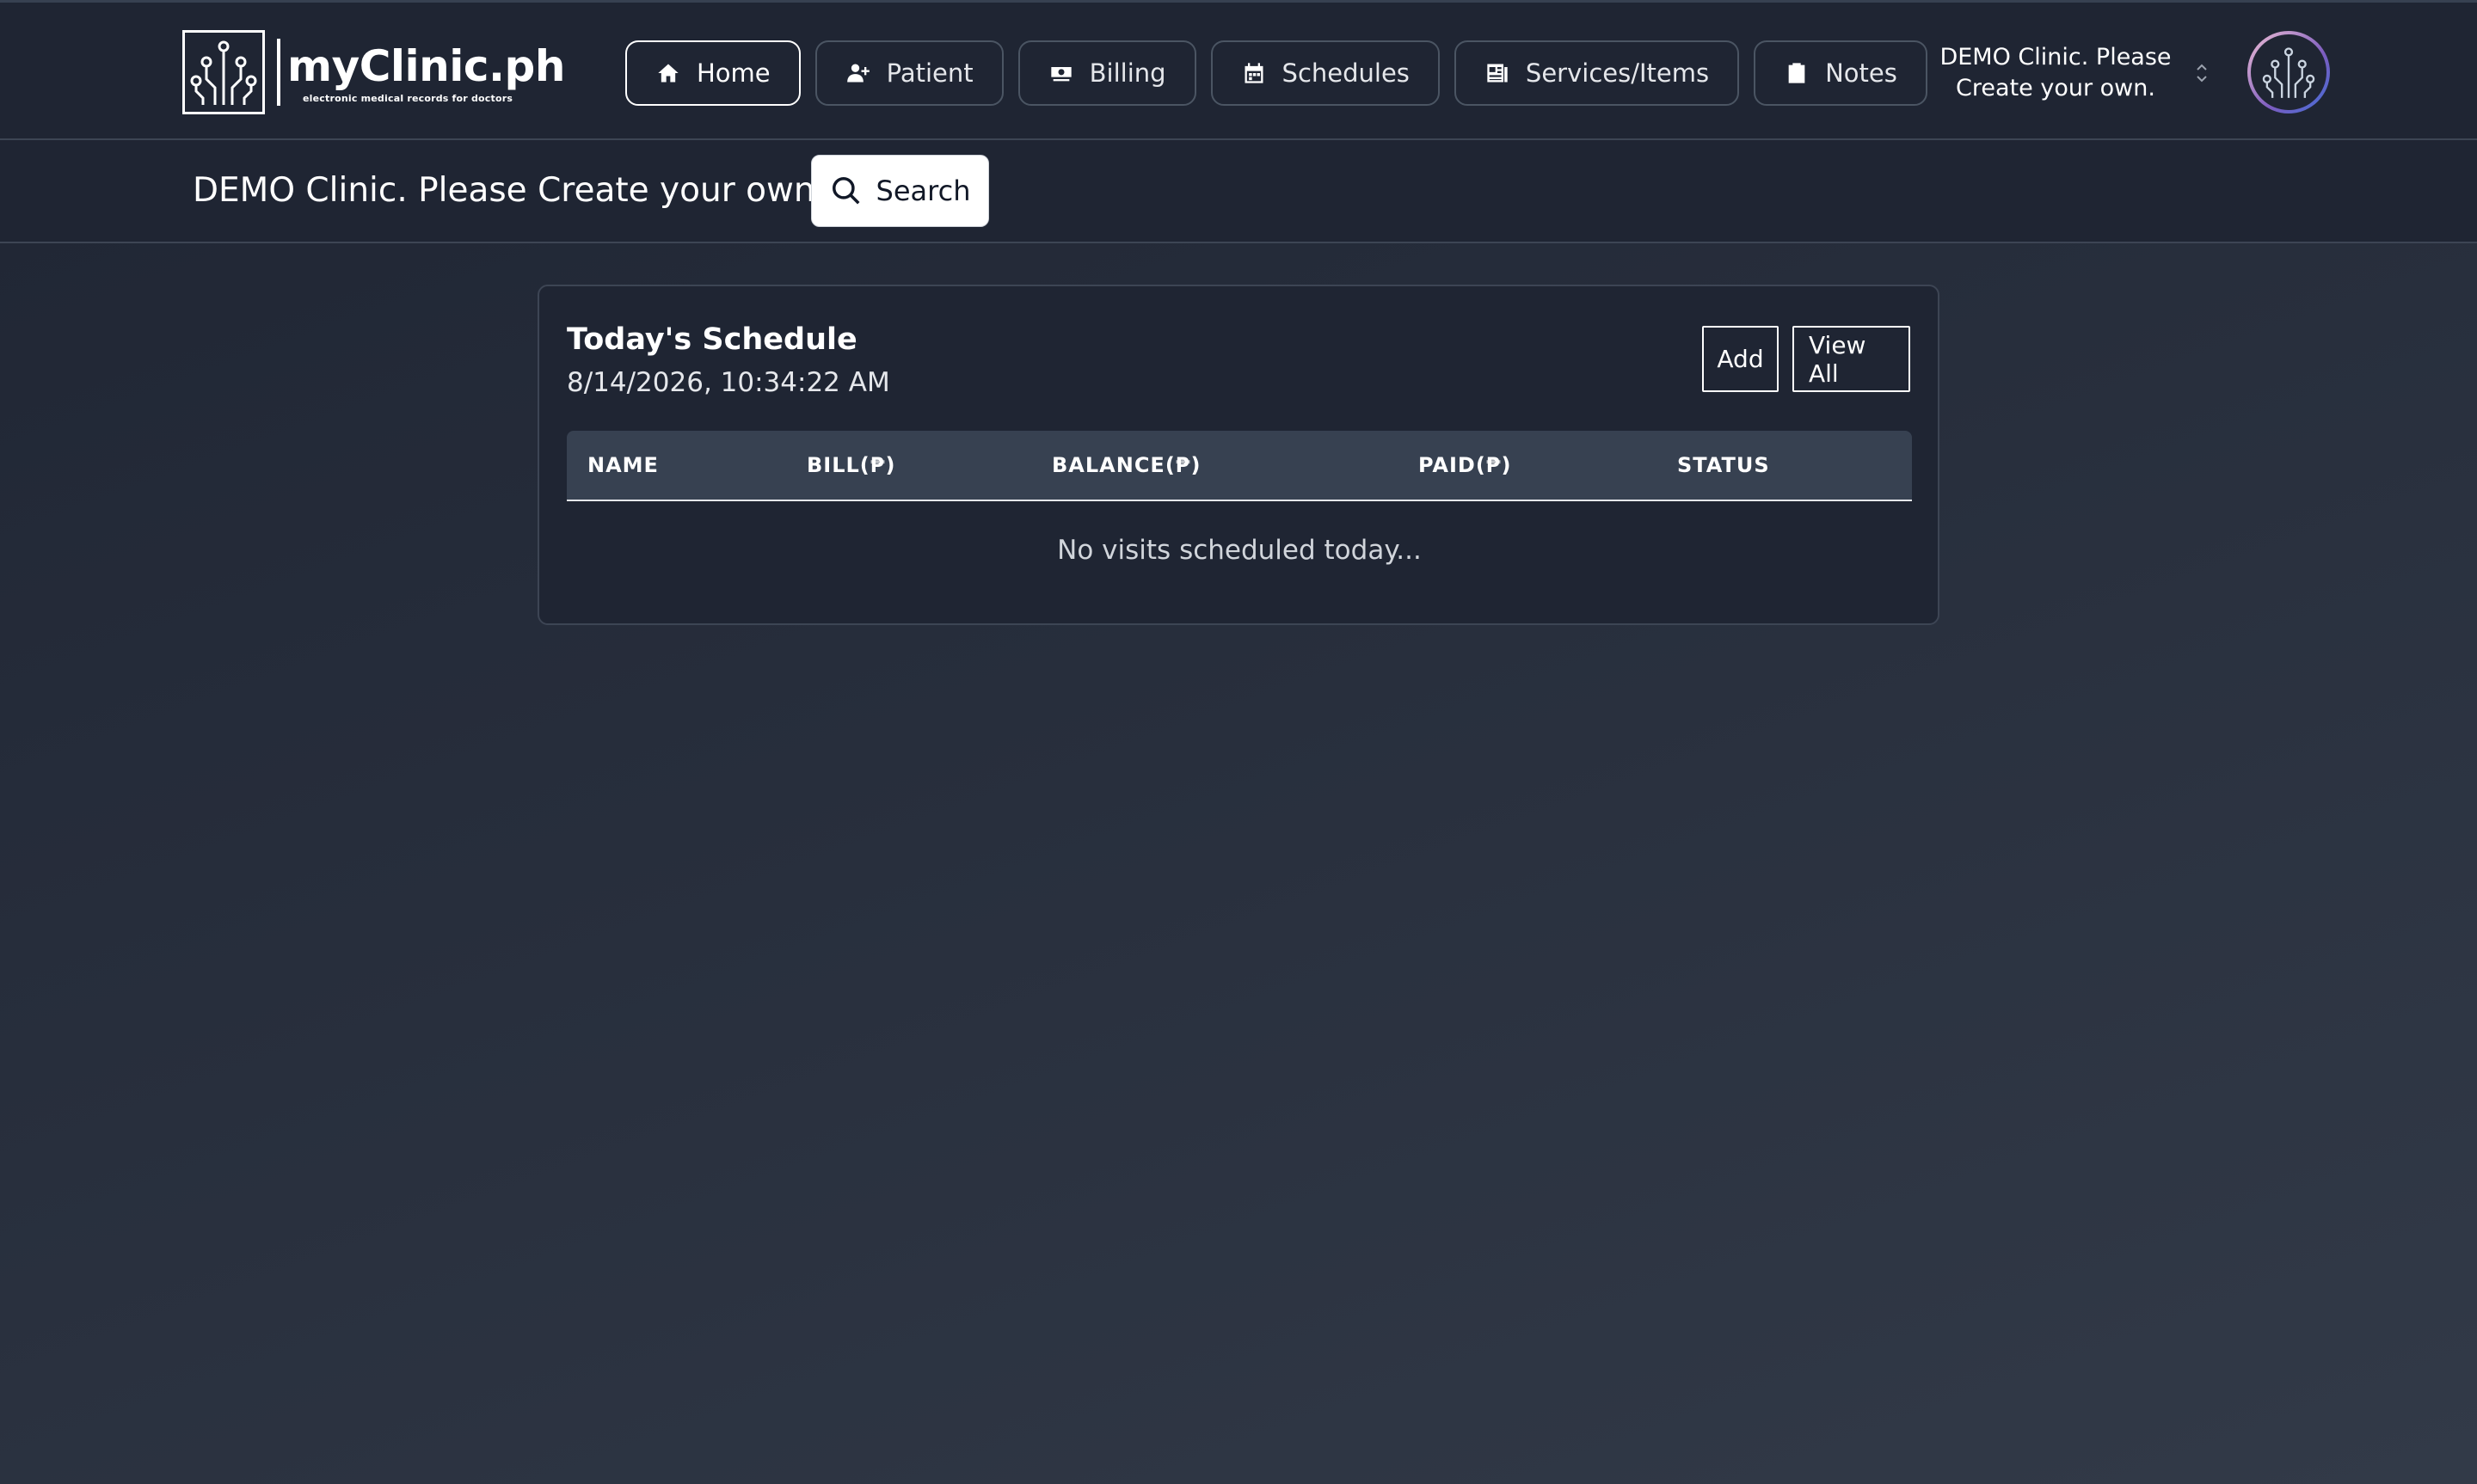 Image resolution: width=2477 pixels, height=1484 pixels. Describe the element at coordinates (224, 72) in the screenshot. I see `circuit-logo-icon` at that location.